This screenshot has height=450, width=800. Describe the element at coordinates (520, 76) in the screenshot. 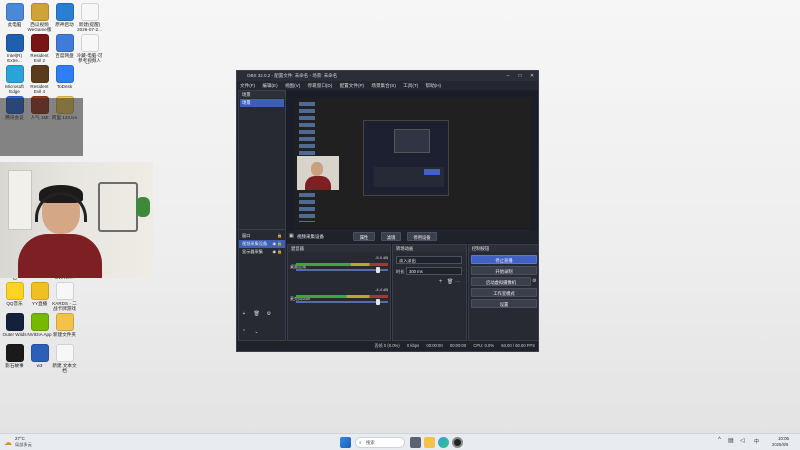

I see `maximize-icon: □` at that location.